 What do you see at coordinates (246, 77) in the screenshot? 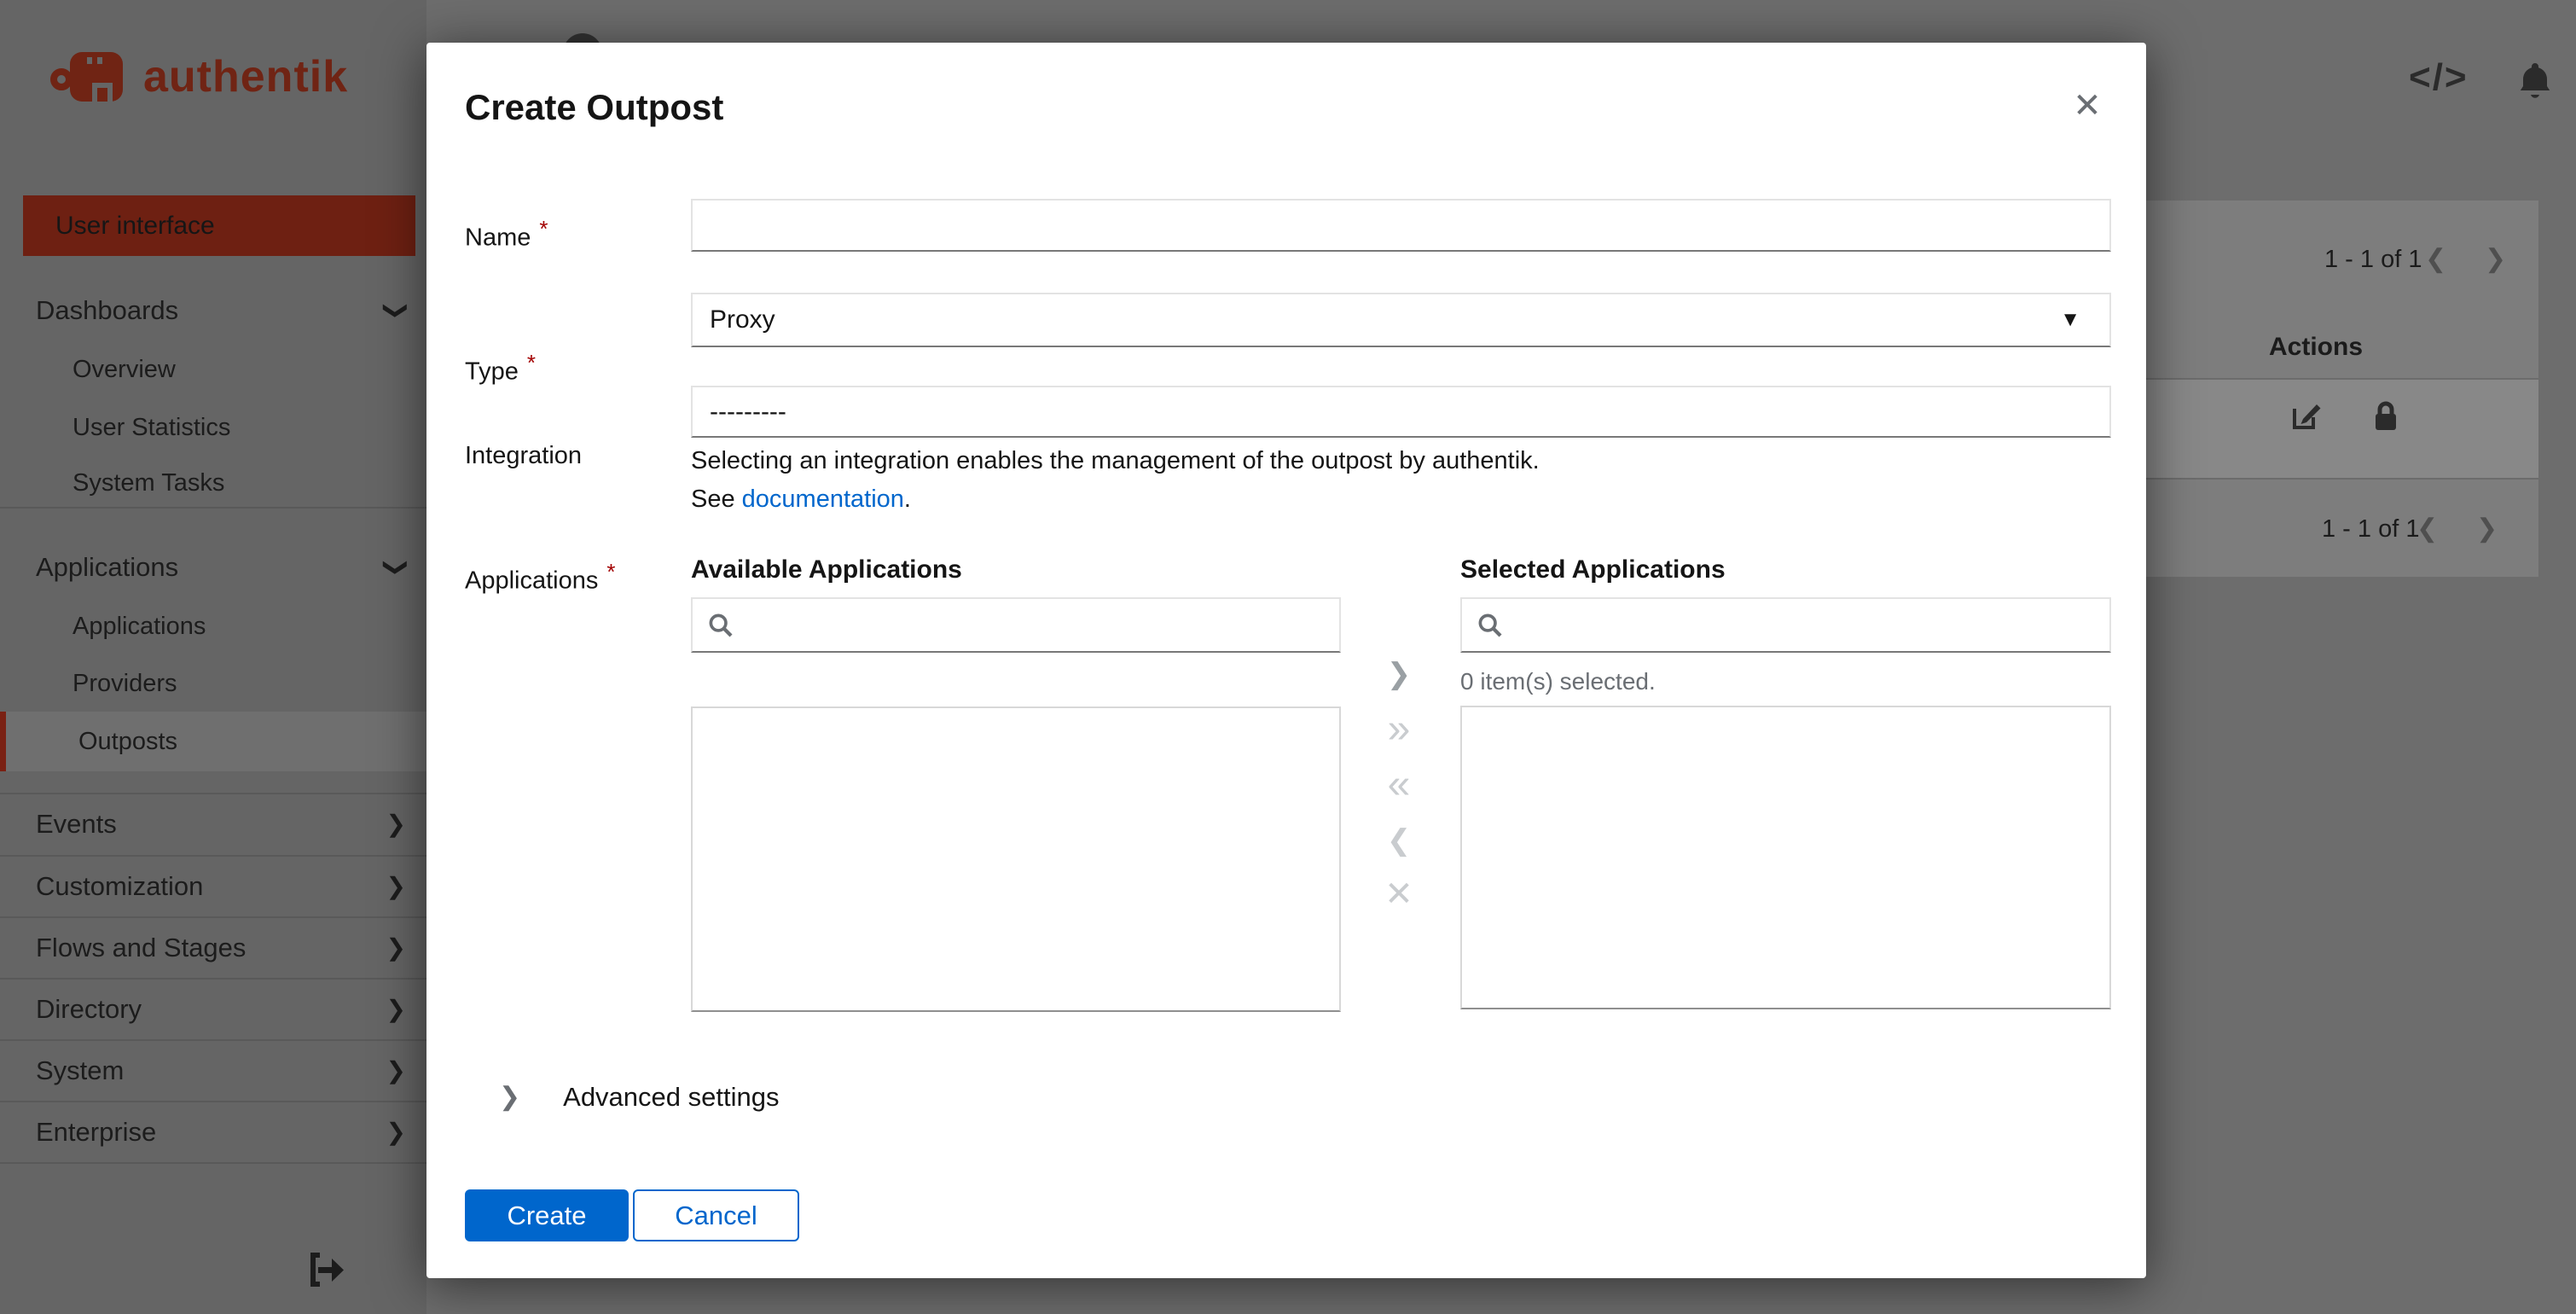
I see `logo-text: authentik` at bounding box center [246, 77].